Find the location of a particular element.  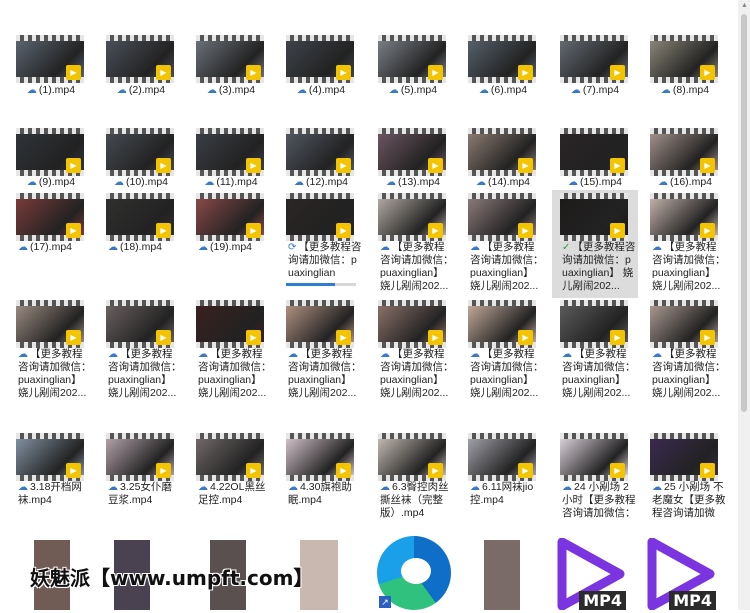

file-item: ▶ ☁ 4.22OL黑丝足控.mp4 is located at coordinates (231, 477).